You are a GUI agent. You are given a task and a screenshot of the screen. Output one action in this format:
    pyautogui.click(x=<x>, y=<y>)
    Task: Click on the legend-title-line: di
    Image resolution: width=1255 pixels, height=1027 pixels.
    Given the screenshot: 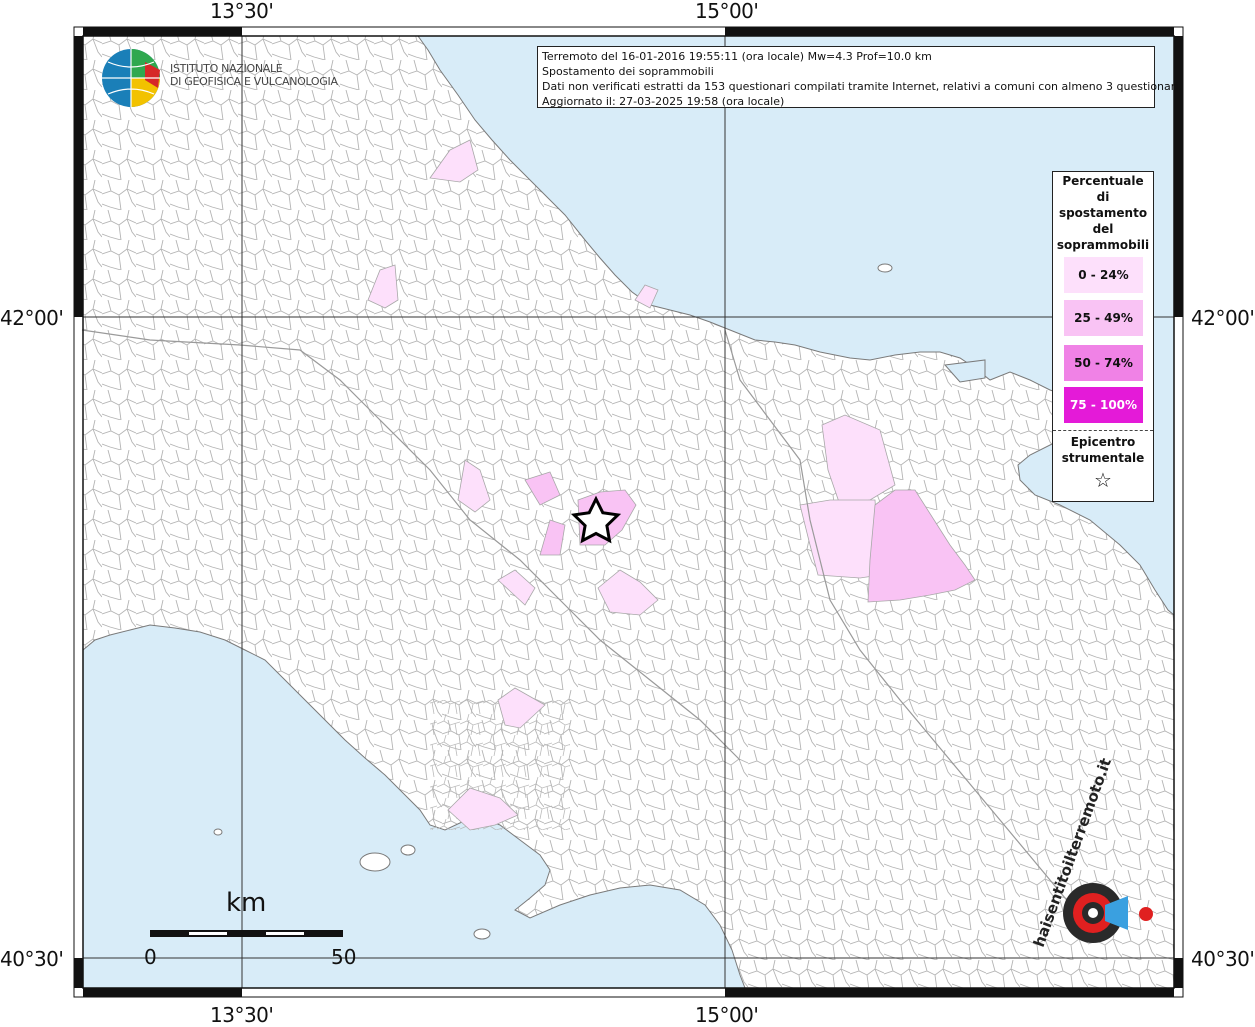 What is the action you would take?
    pyautogui.click(x=1103, y=197)
    